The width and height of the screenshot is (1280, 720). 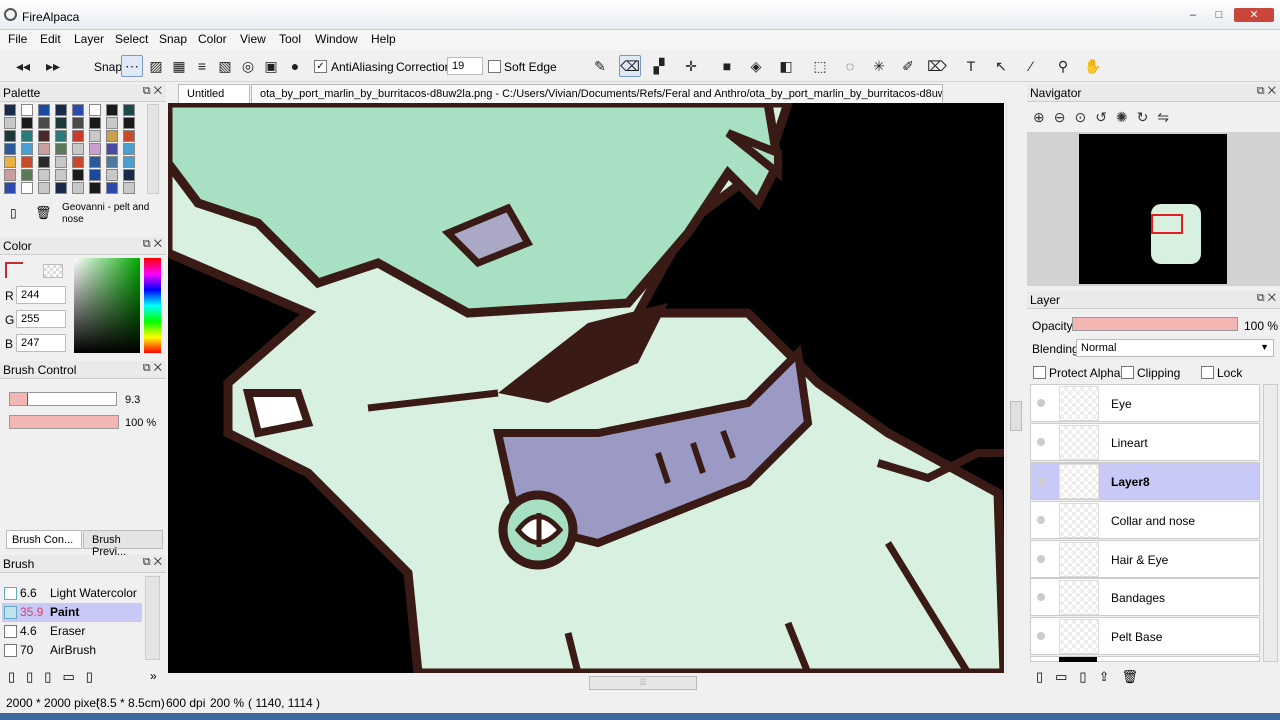 What do you see at coordinates (1145, 403) in the screenshot?
I see `layer-row: Eye` at bounding box center [1145, 403].